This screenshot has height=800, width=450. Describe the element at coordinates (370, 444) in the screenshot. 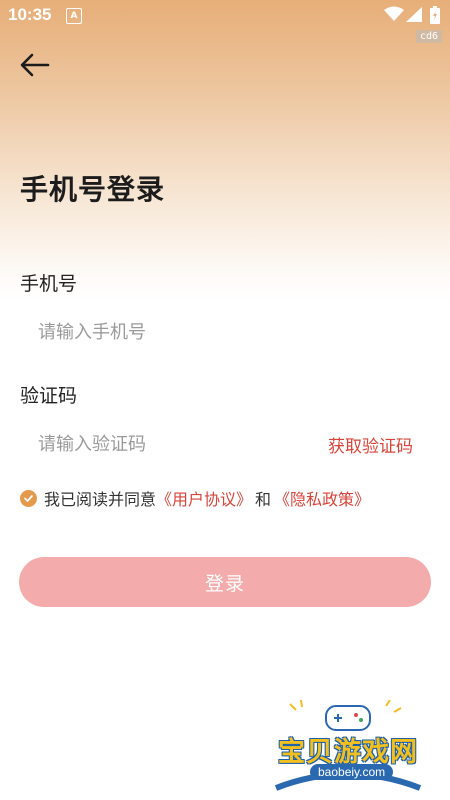

I see `get-code-button: 获取验证码` at that location.